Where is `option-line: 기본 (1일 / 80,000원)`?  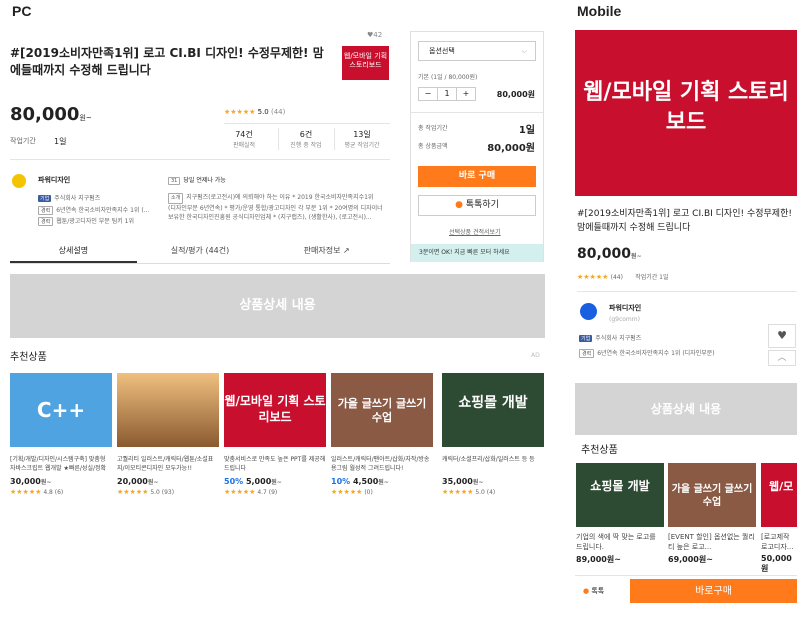
option-line: 기본 (1일 / 80,000원) is located at coordinates (448, 77).